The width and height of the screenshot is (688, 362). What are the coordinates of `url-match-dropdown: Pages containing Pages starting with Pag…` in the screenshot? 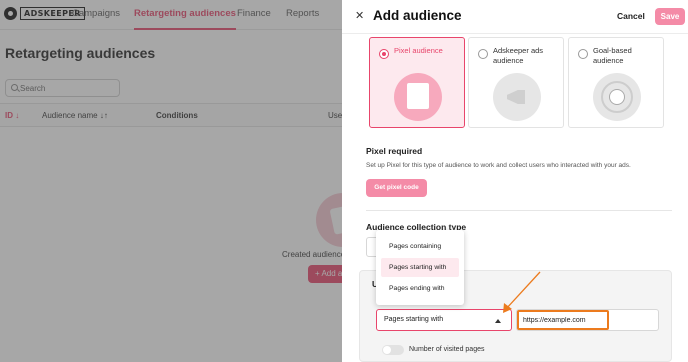 It's located at (420, 267).